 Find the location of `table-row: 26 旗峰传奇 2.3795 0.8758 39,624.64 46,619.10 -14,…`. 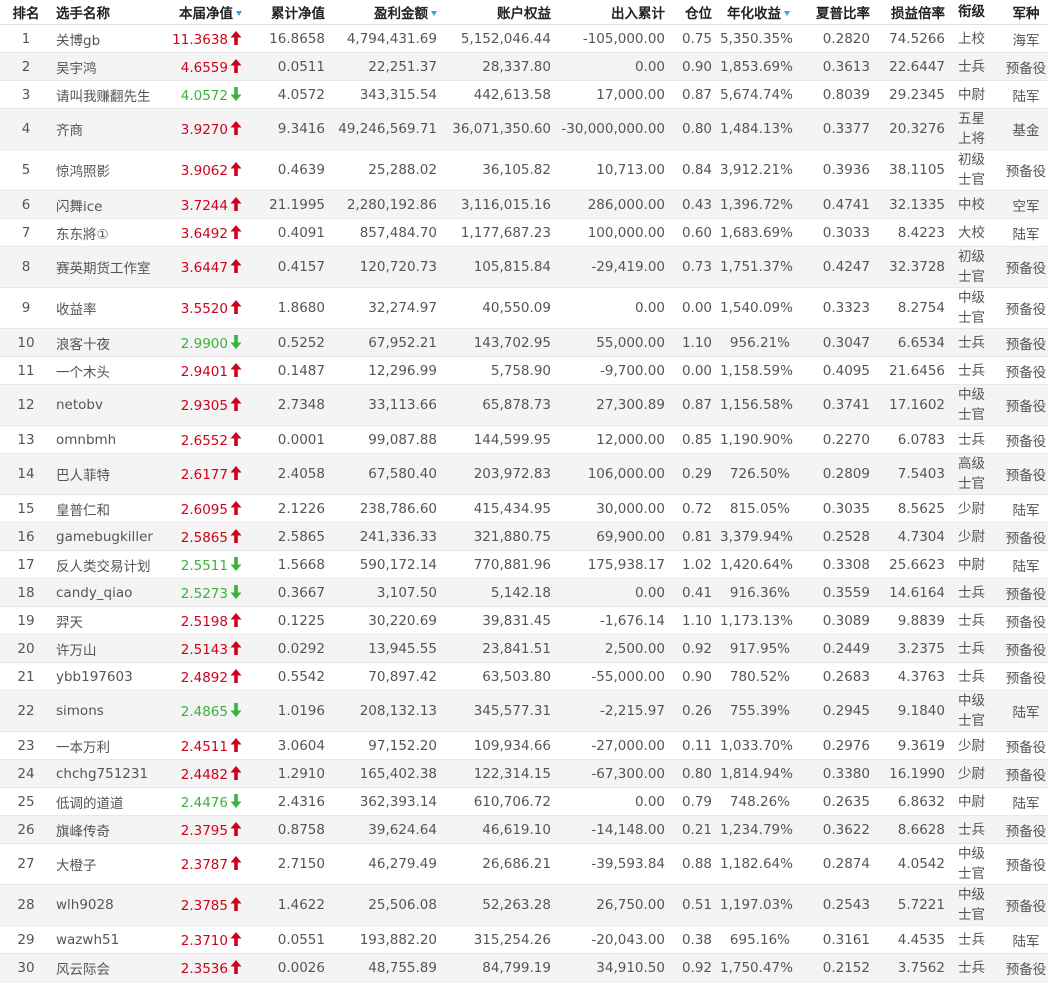

table-row: 26 旗峰传奇 2.3795 0.8758 39,624.64 46,619.10 -14,… is located at coordinates (524, 829).